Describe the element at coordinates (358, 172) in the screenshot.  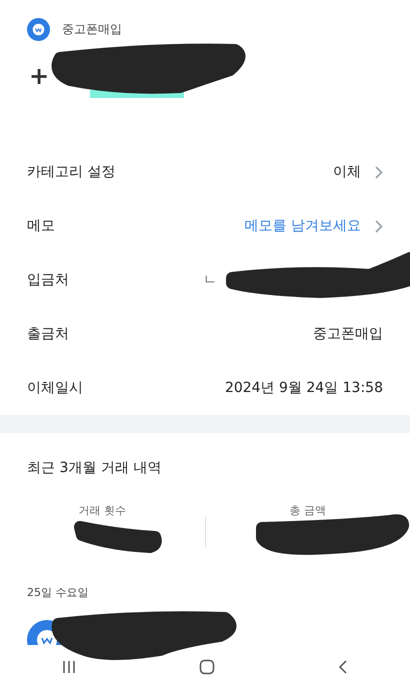
I see `row-value: 이체` at that location.